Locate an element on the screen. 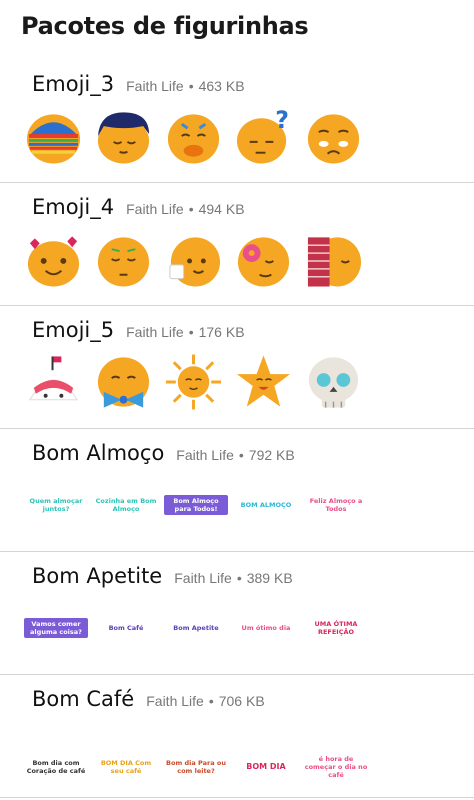 This screenshot has width=474, height=800. sticker-text: é hora de começar o dia no café is located at coordinates (336, 767).